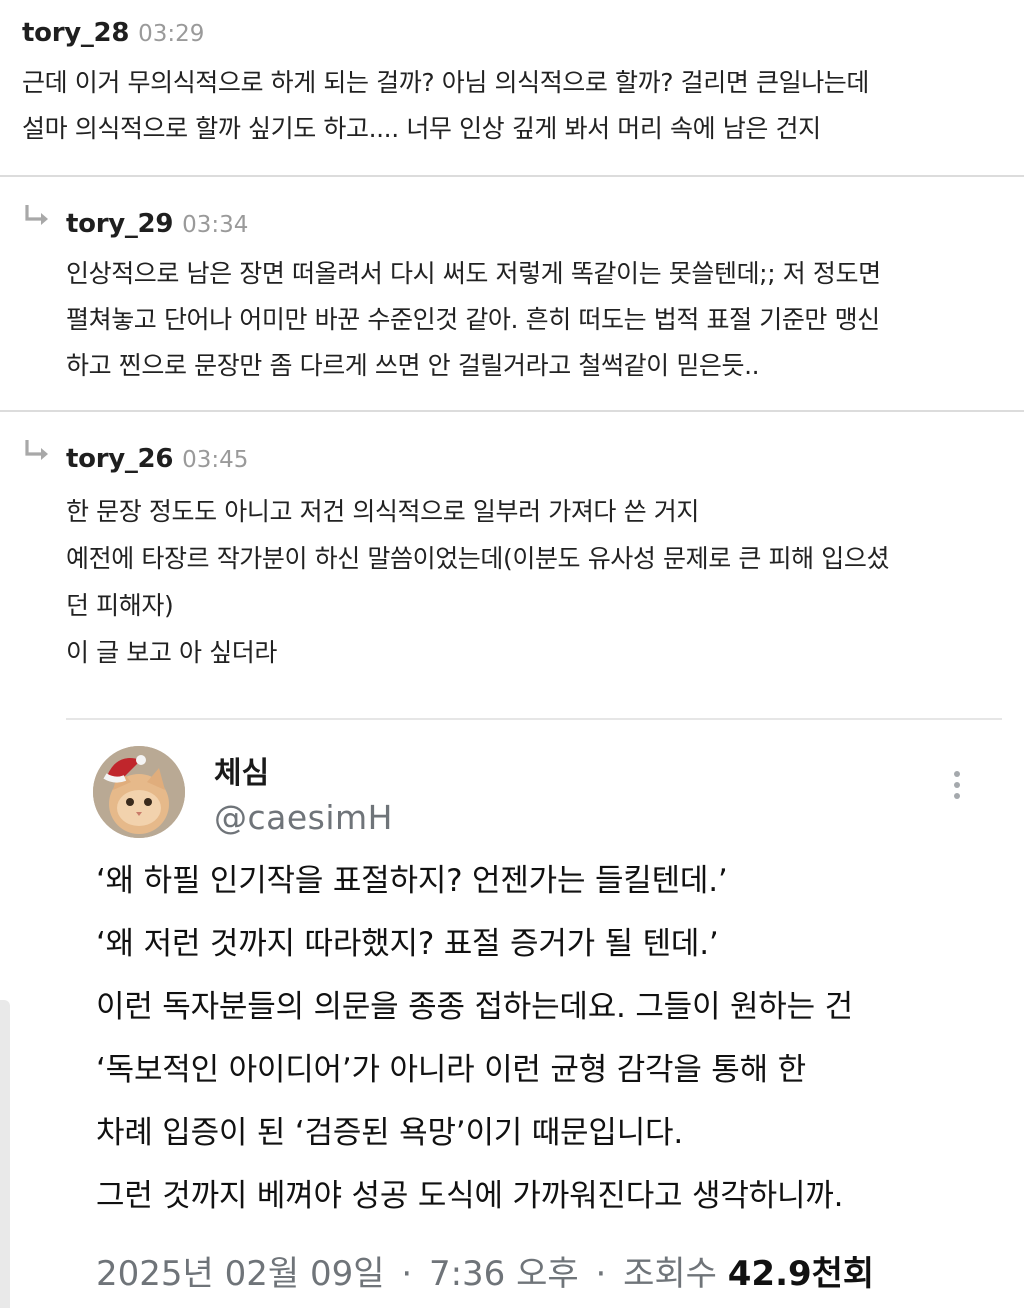 This screenshot has width=1024, height=1308. What do you see at coordinates (139, 792) in the screenshot?
I see `cat-with-santa-hat-avatar` at bounding box center [139, 792].